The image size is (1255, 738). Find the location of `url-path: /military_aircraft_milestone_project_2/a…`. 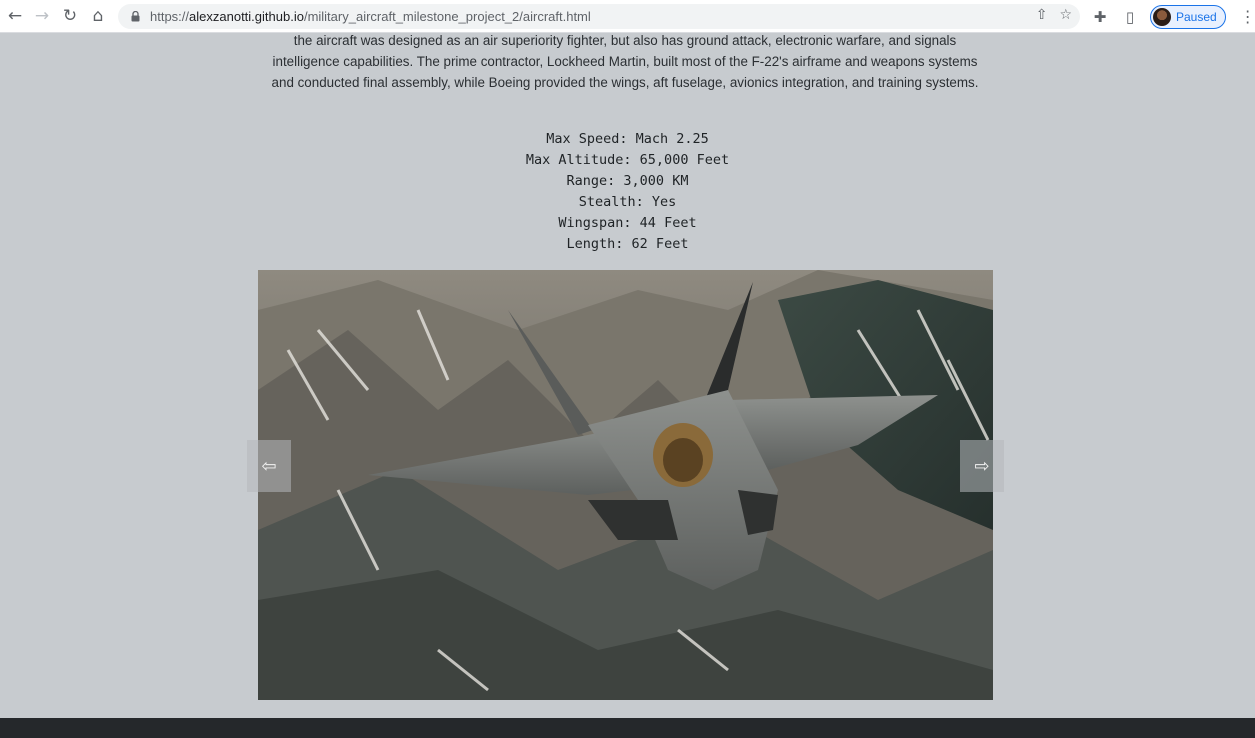

url-path: /military_aircraft_milestone_project_2/a… is located at coordinates (447, 16).